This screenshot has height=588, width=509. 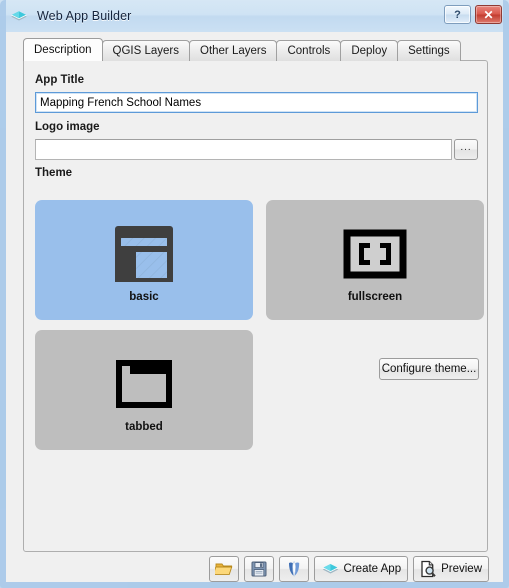 What do you see at coordinates (233, 50) in the screenshot?
I see `tab-other-layers: Other Layers` at bounding box center [233, 50].